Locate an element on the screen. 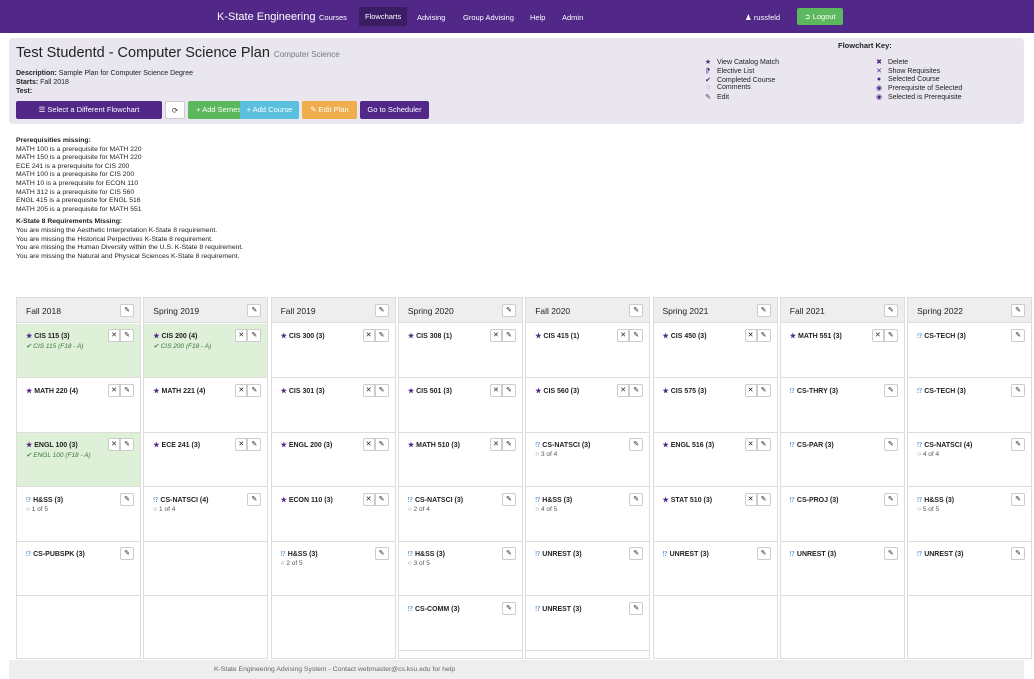 The width and height of the screenshot is (1034, 679). course-slot: ⁉ H&SS (3) ○ 5 of 5 ✎ is located at coordinates (970, 515).